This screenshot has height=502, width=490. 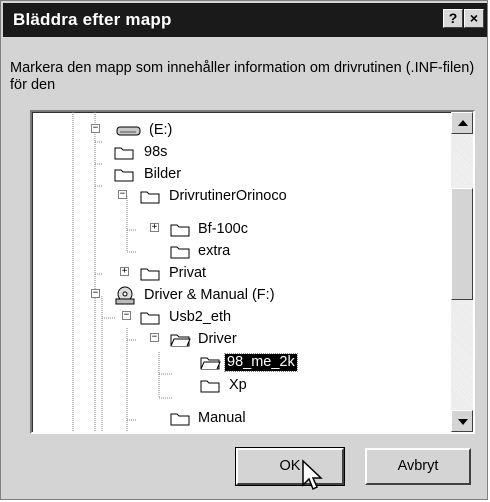 What do you see at coordinates (239, 131) in the screenshot?
I see `tree-item-e-drive: − (E:)` at bounding box center [239, 131].